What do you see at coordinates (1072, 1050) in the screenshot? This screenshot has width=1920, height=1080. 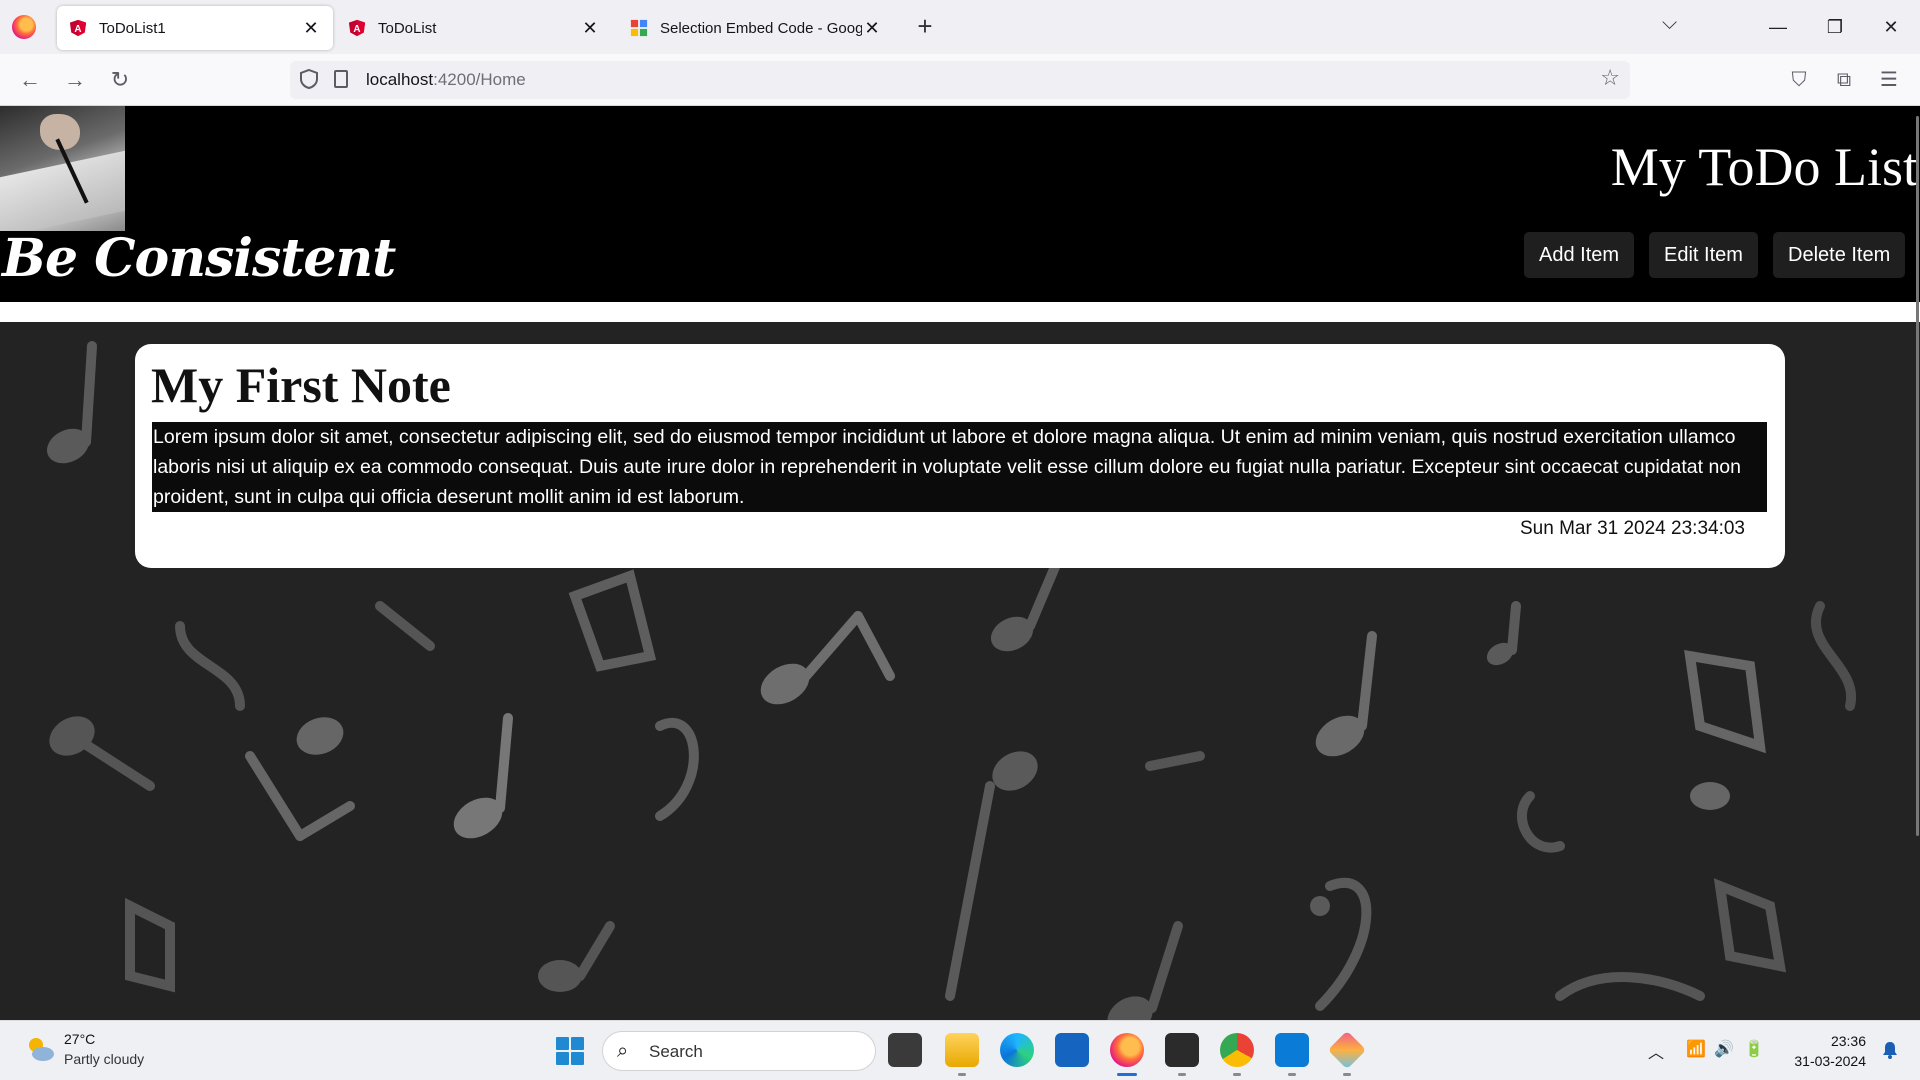 I see `microsoft-store-icon` at bounding box center [1072, 1050].